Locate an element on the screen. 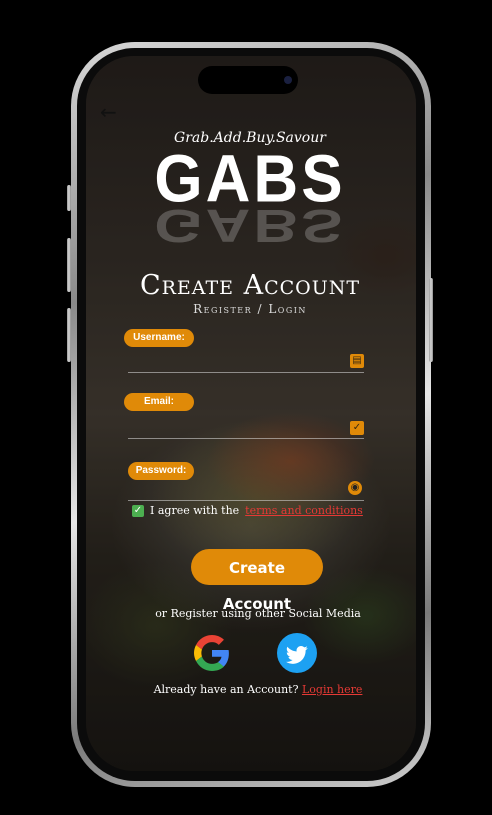 The image size is (492, 815). create-account-button: Create Account is located at coordinates (257, 581).